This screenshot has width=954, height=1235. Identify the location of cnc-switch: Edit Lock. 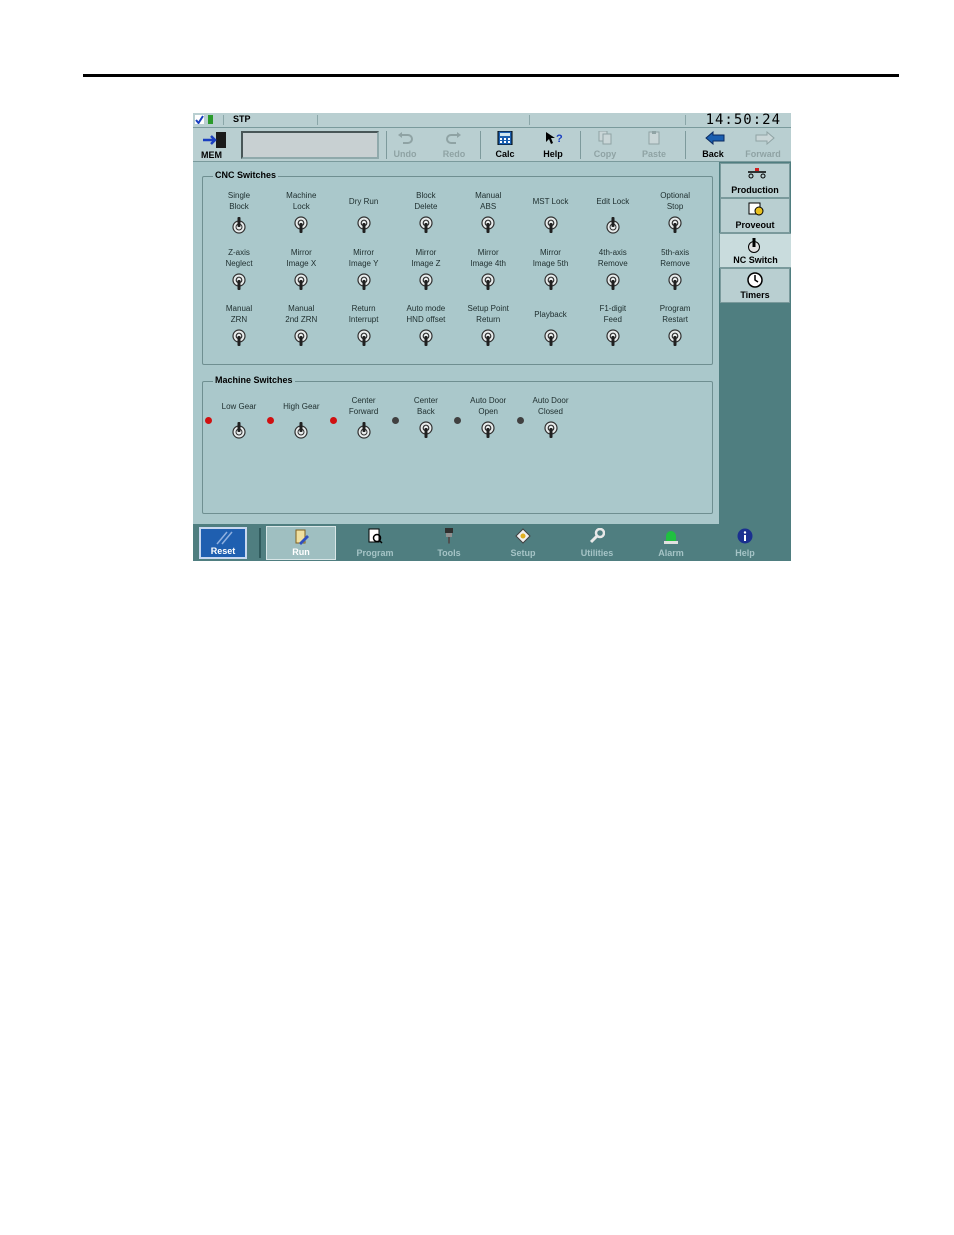
(613, 212).